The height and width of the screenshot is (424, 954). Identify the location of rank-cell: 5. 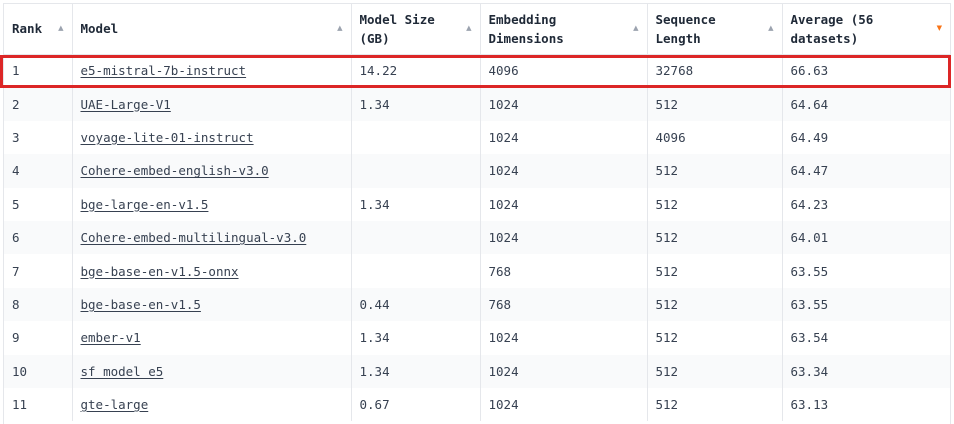
(38, 204).